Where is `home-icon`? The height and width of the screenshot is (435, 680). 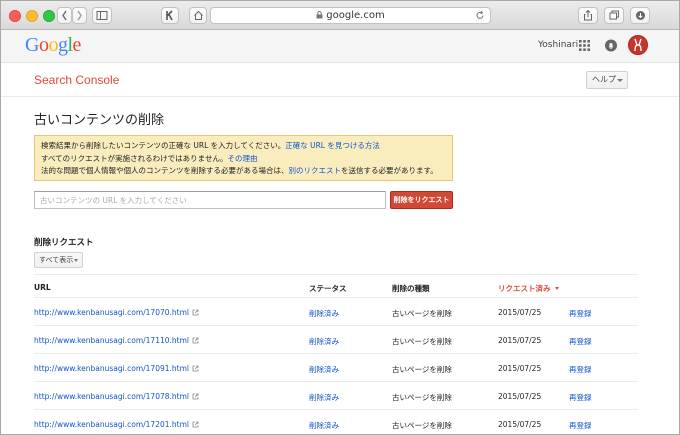
home-icon is located at coordinates (198, 15).